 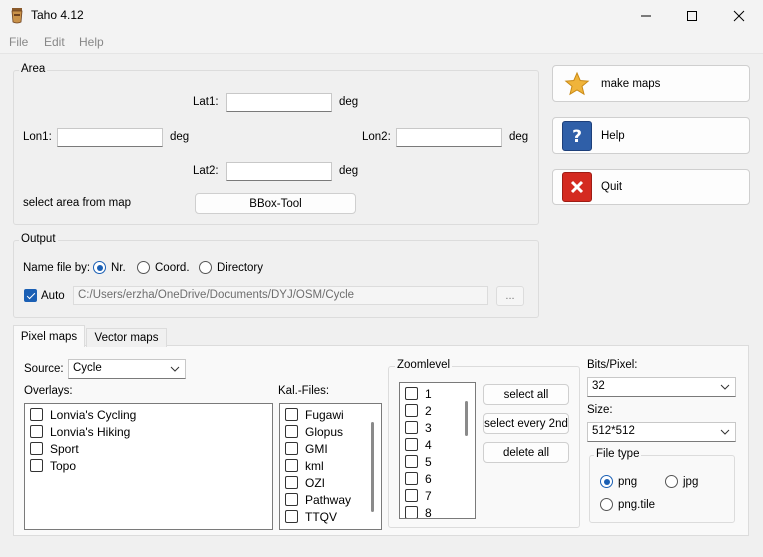 I want to click on output-legend: Output, so click(x=38, y=239).